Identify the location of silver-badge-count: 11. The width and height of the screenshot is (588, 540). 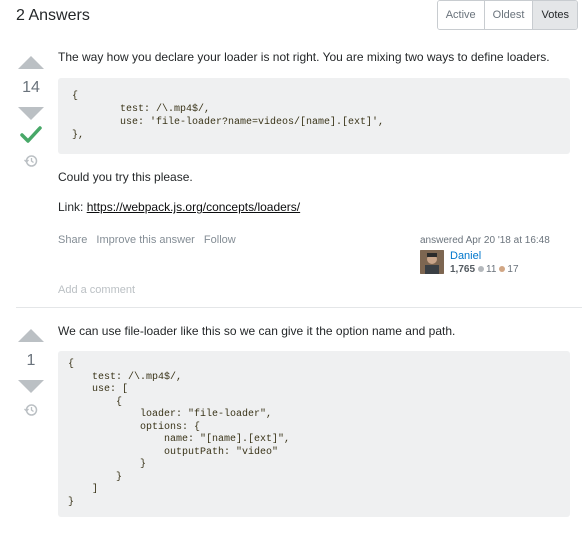
(491, 269).